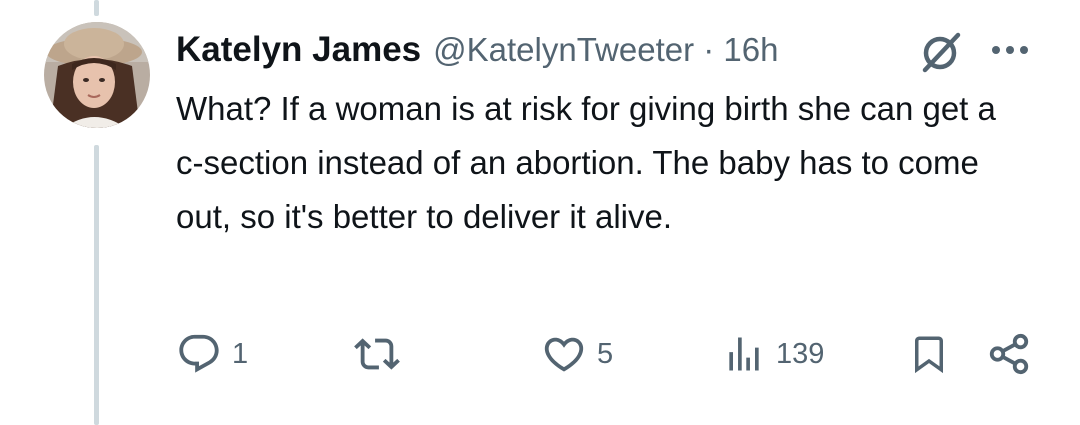  I want to click on grok-icon, so click(940, 52).